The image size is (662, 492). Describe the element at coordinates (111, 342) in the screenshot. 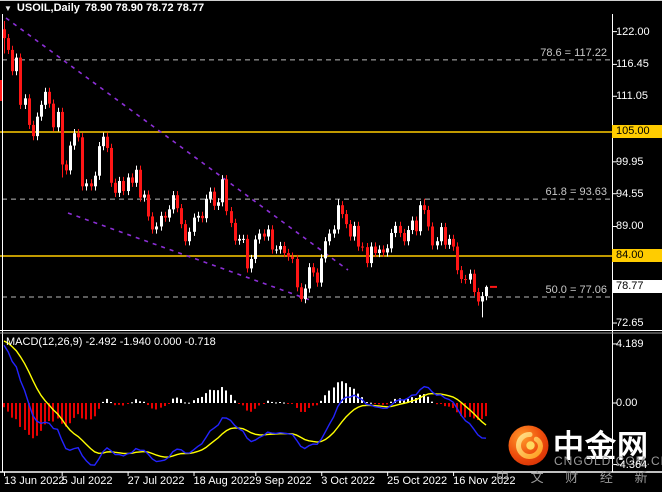

I see `macd-indicator-label: MACD(12,26,9) -2.492 -1.940 0.000 -0.718` at that location.